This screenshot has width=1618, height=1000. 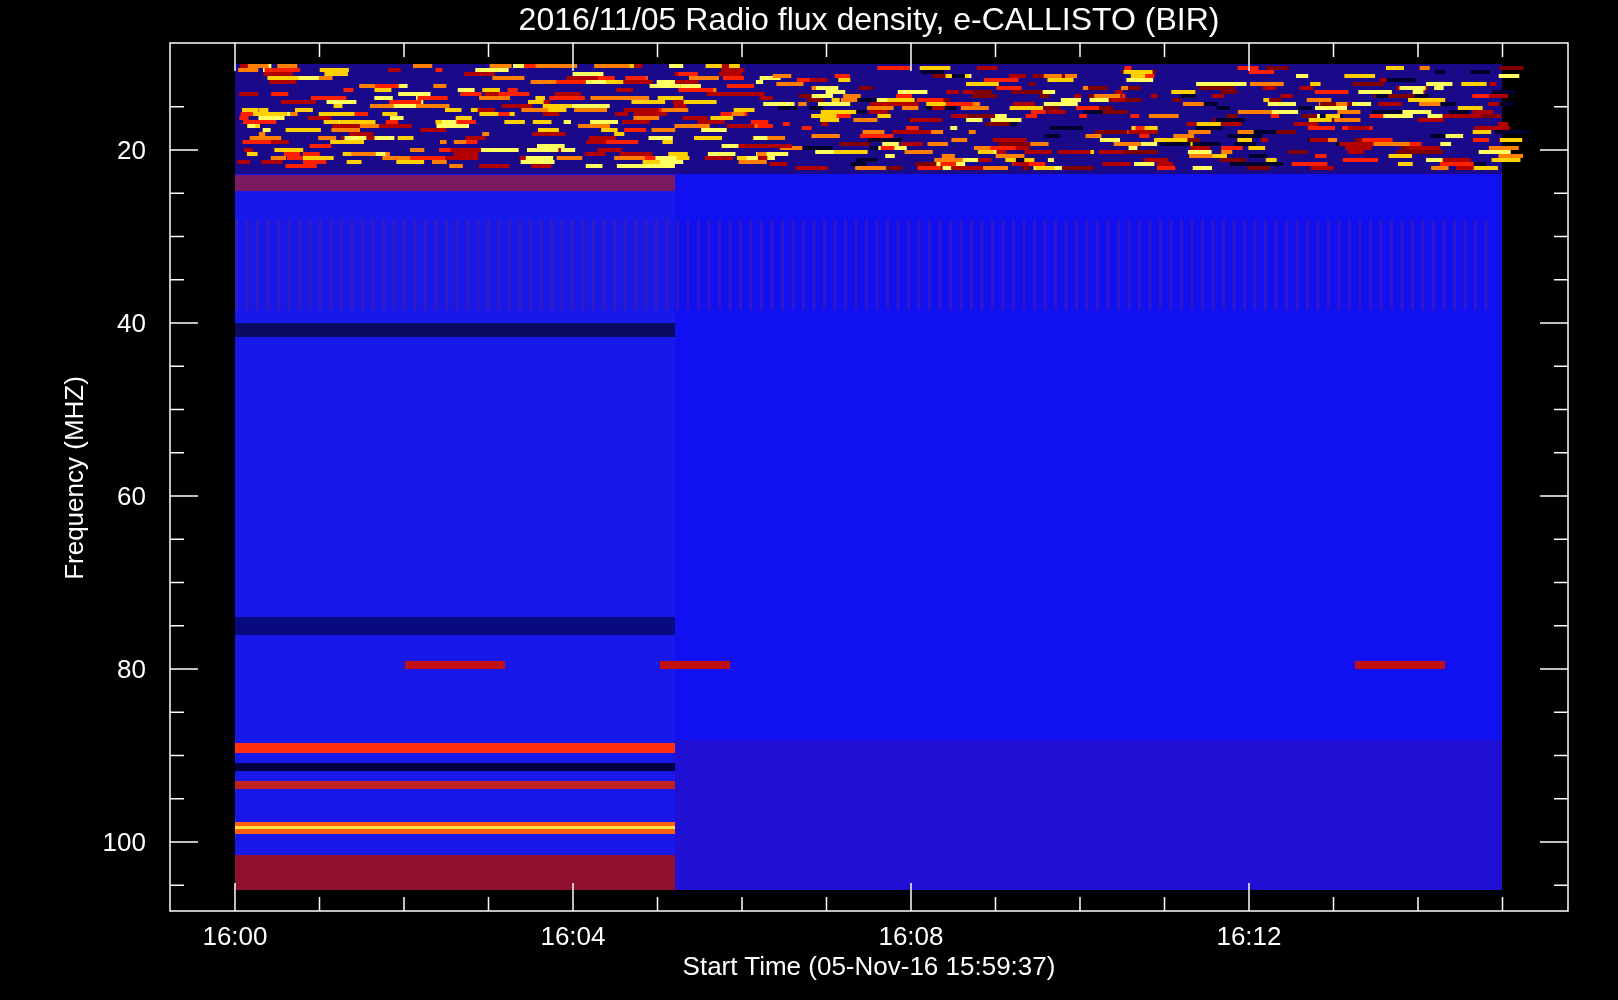 I want to click on tick-label: 80, so click(x=131, y=669).